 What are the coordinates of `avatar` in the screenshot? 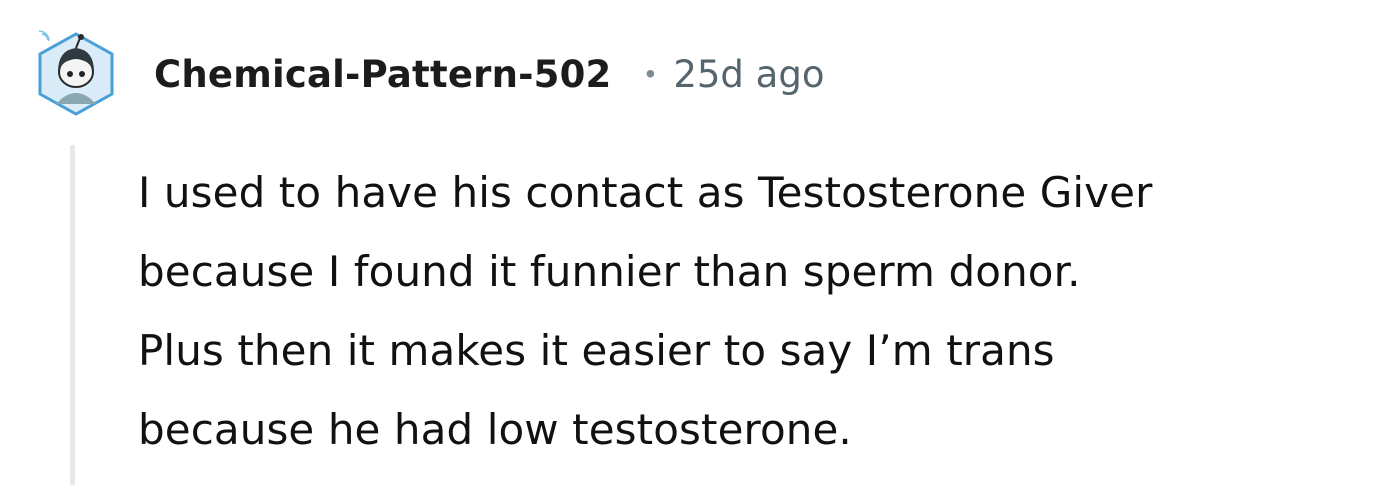 It's located at (76, 74).